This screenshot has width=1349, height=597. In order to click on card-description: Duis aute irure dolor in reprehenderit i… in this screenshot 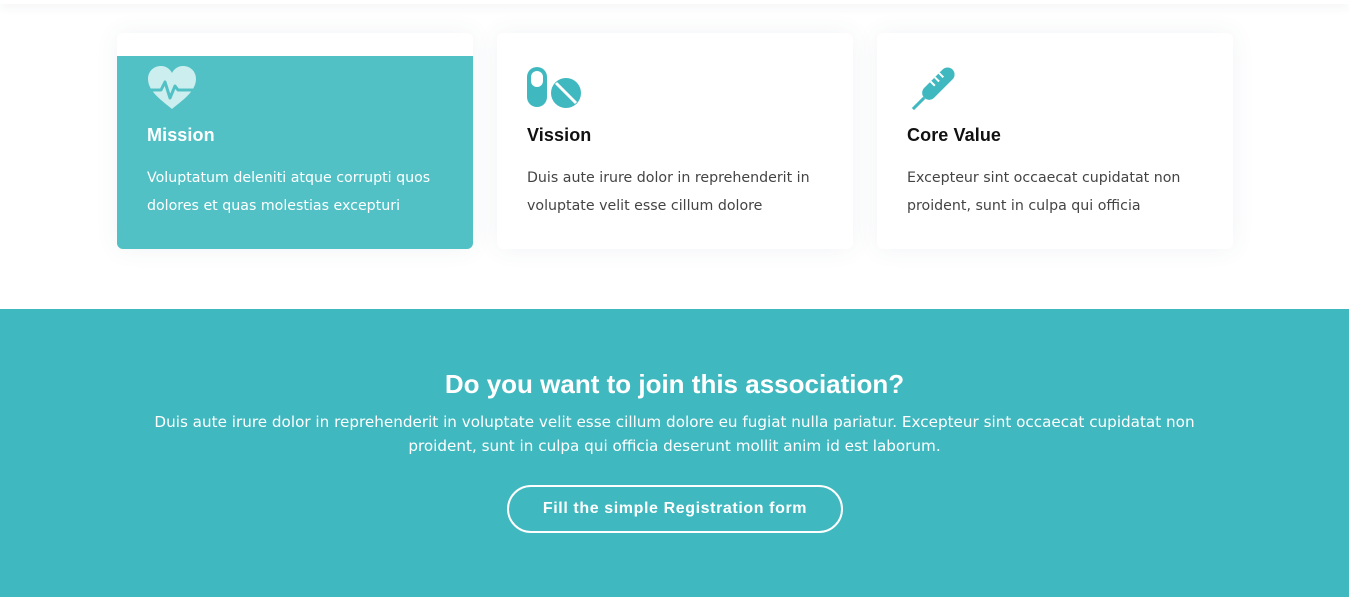, I will do `click(668, 192)`.